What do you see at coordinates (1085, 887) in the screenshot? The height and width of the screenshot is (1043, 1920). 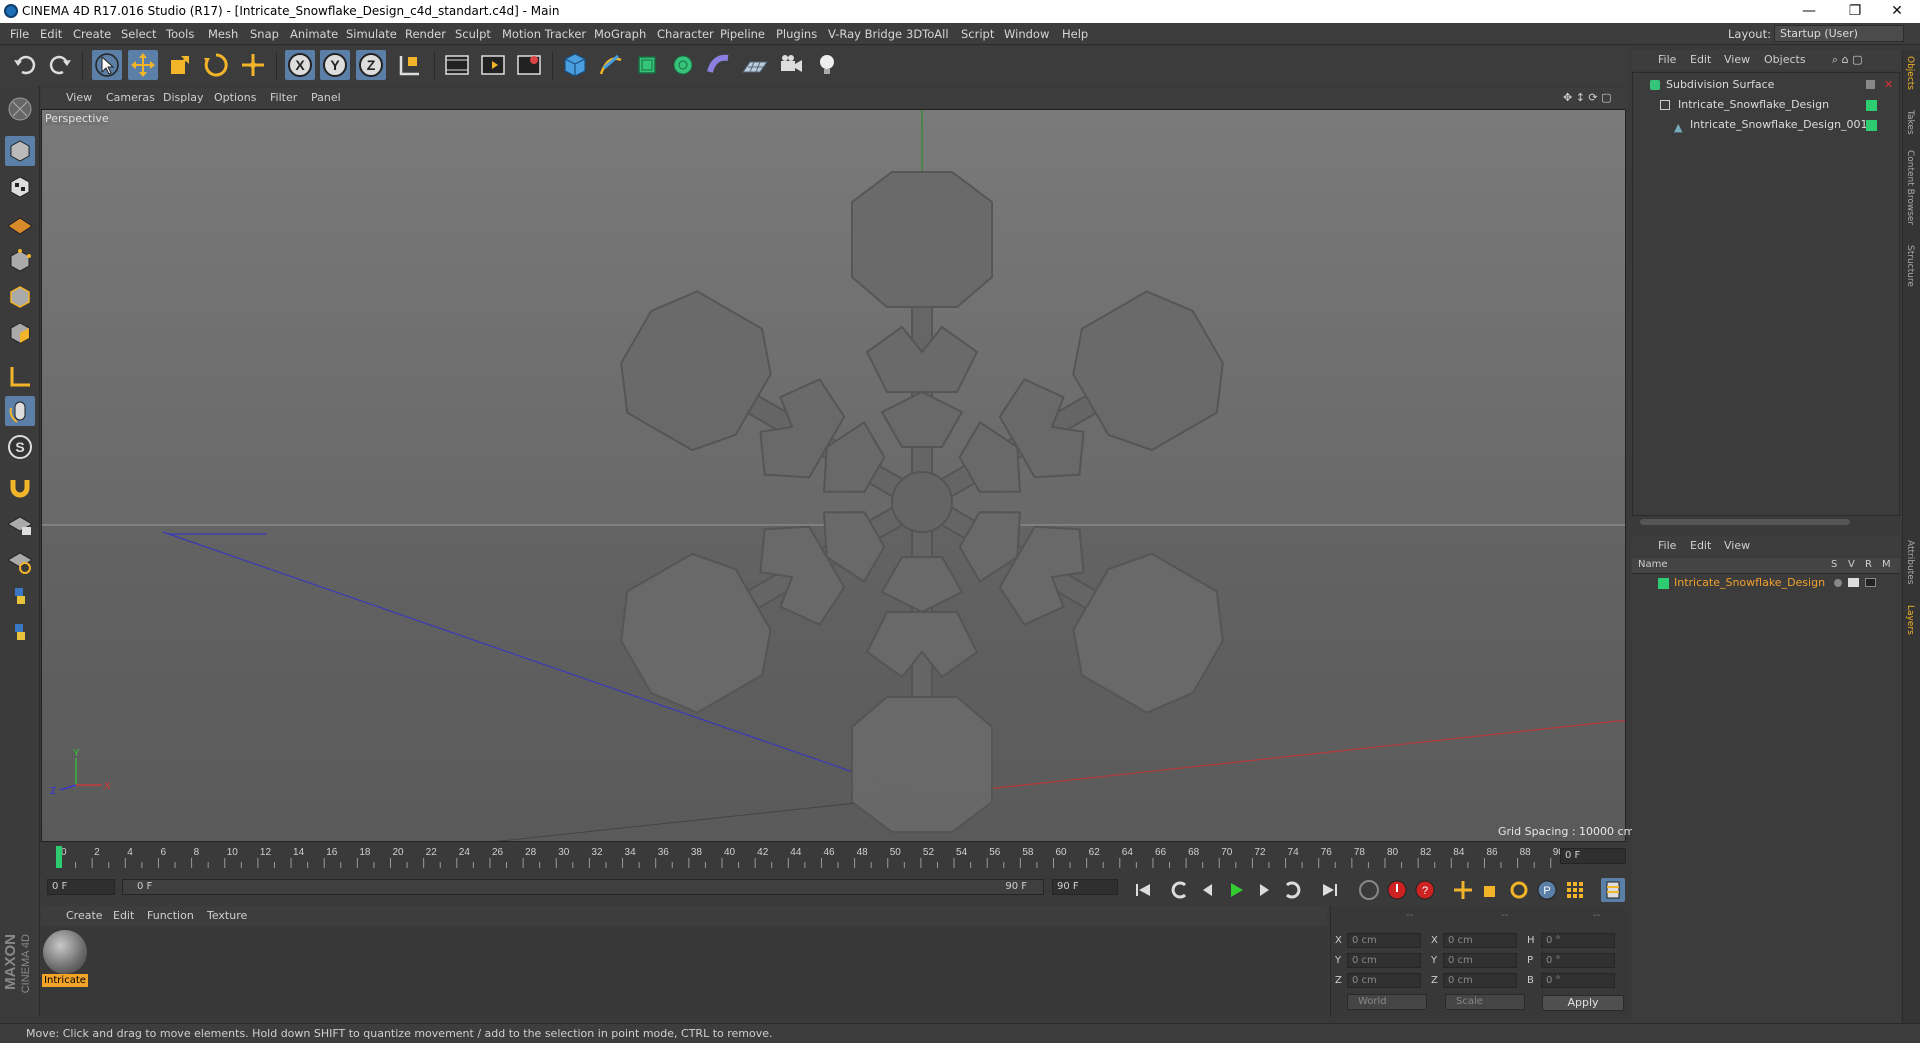 I see `end-frame-field: 90 F` at bounding box center [1085, 887].